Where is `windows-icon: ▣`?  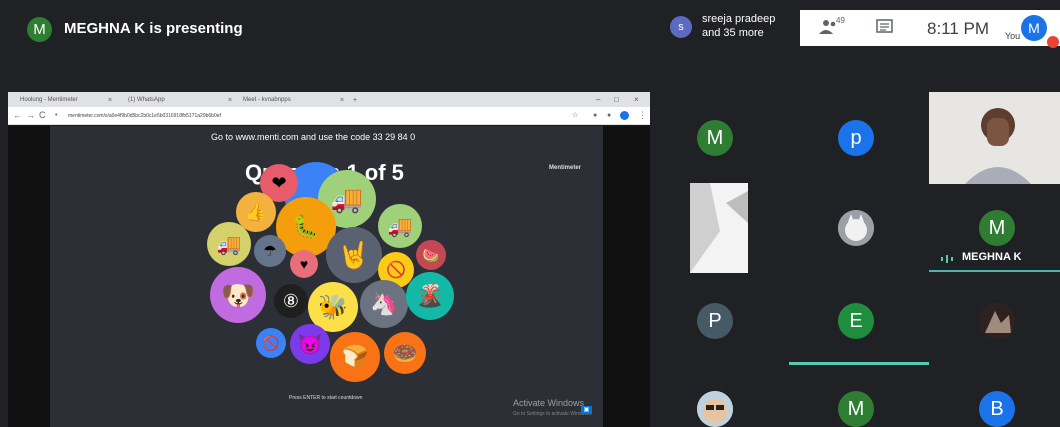
windows-icon: ▣ is located at coordinates (586, 410).